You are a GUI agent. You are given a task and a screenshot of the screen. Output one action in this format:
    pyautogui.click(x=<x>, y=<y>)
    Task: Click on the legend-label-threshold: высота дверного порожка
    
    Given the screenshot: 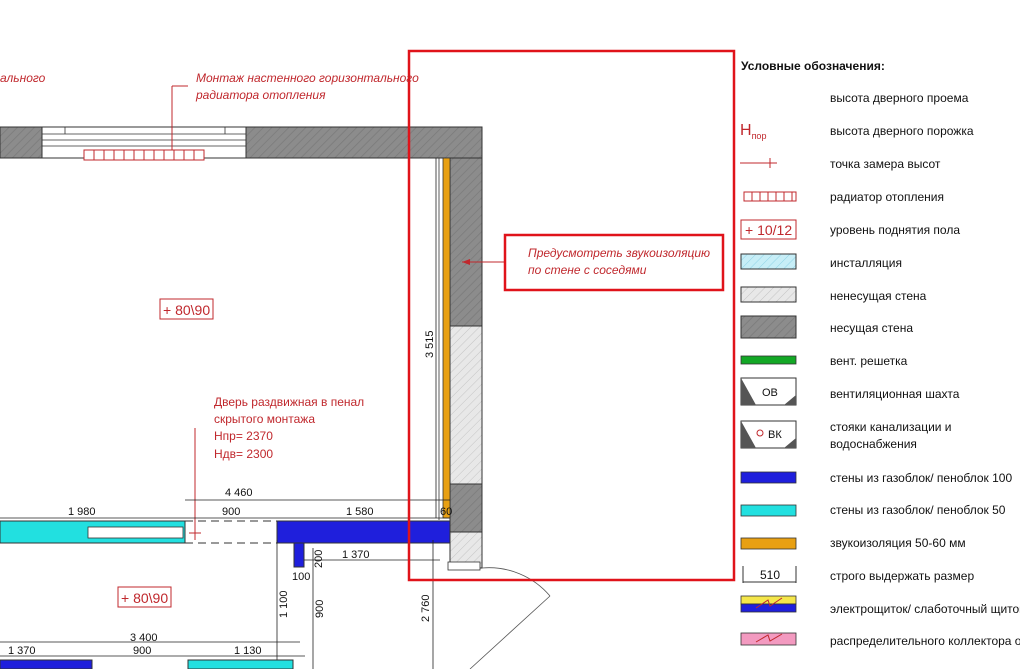 What is the action you would take?
    pyautogui.click(x=902, y=131)
    